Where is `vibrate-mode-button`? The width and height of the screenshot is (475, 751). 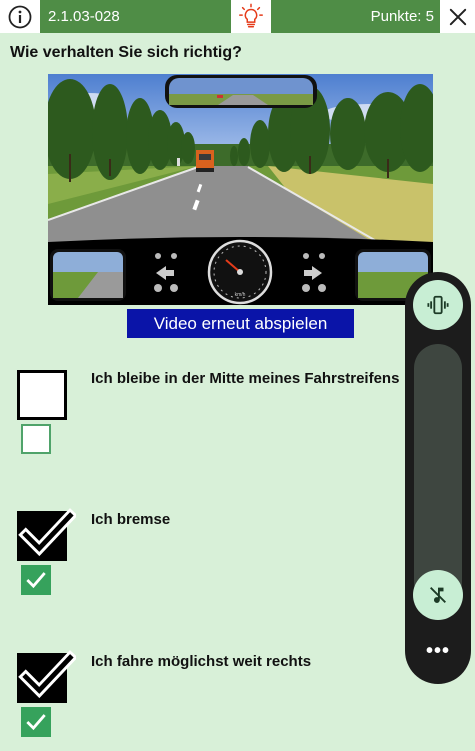 vibrate-mode-button is located at coordinates (438, 305).